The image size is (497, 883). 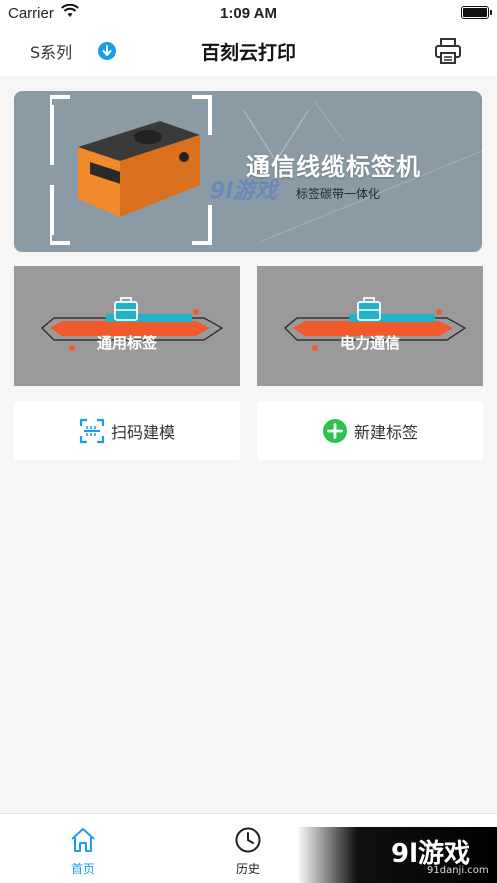 I want to click on clock-icon, so click(x=248, y=840).